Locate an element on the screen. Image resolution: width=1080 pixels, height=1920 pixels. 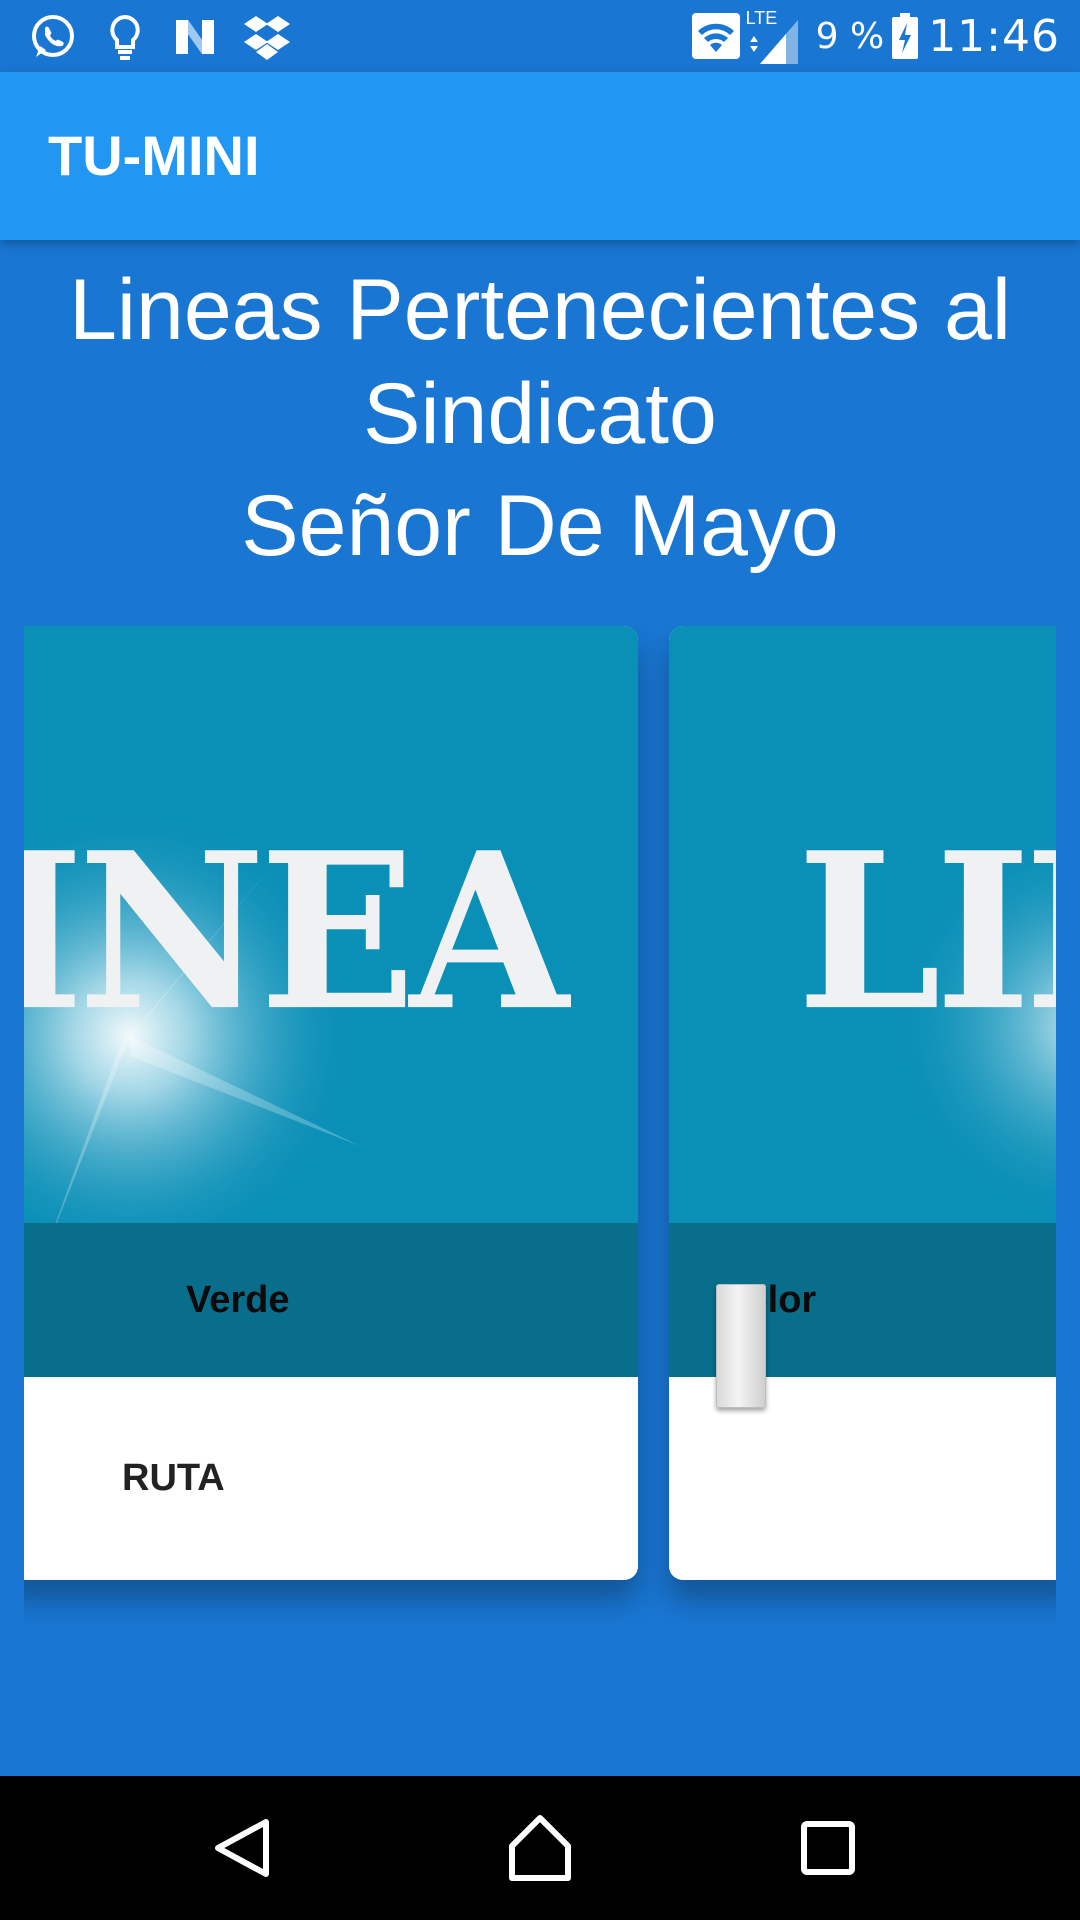
whatsapp-icon is located at coordinates (53, 36).